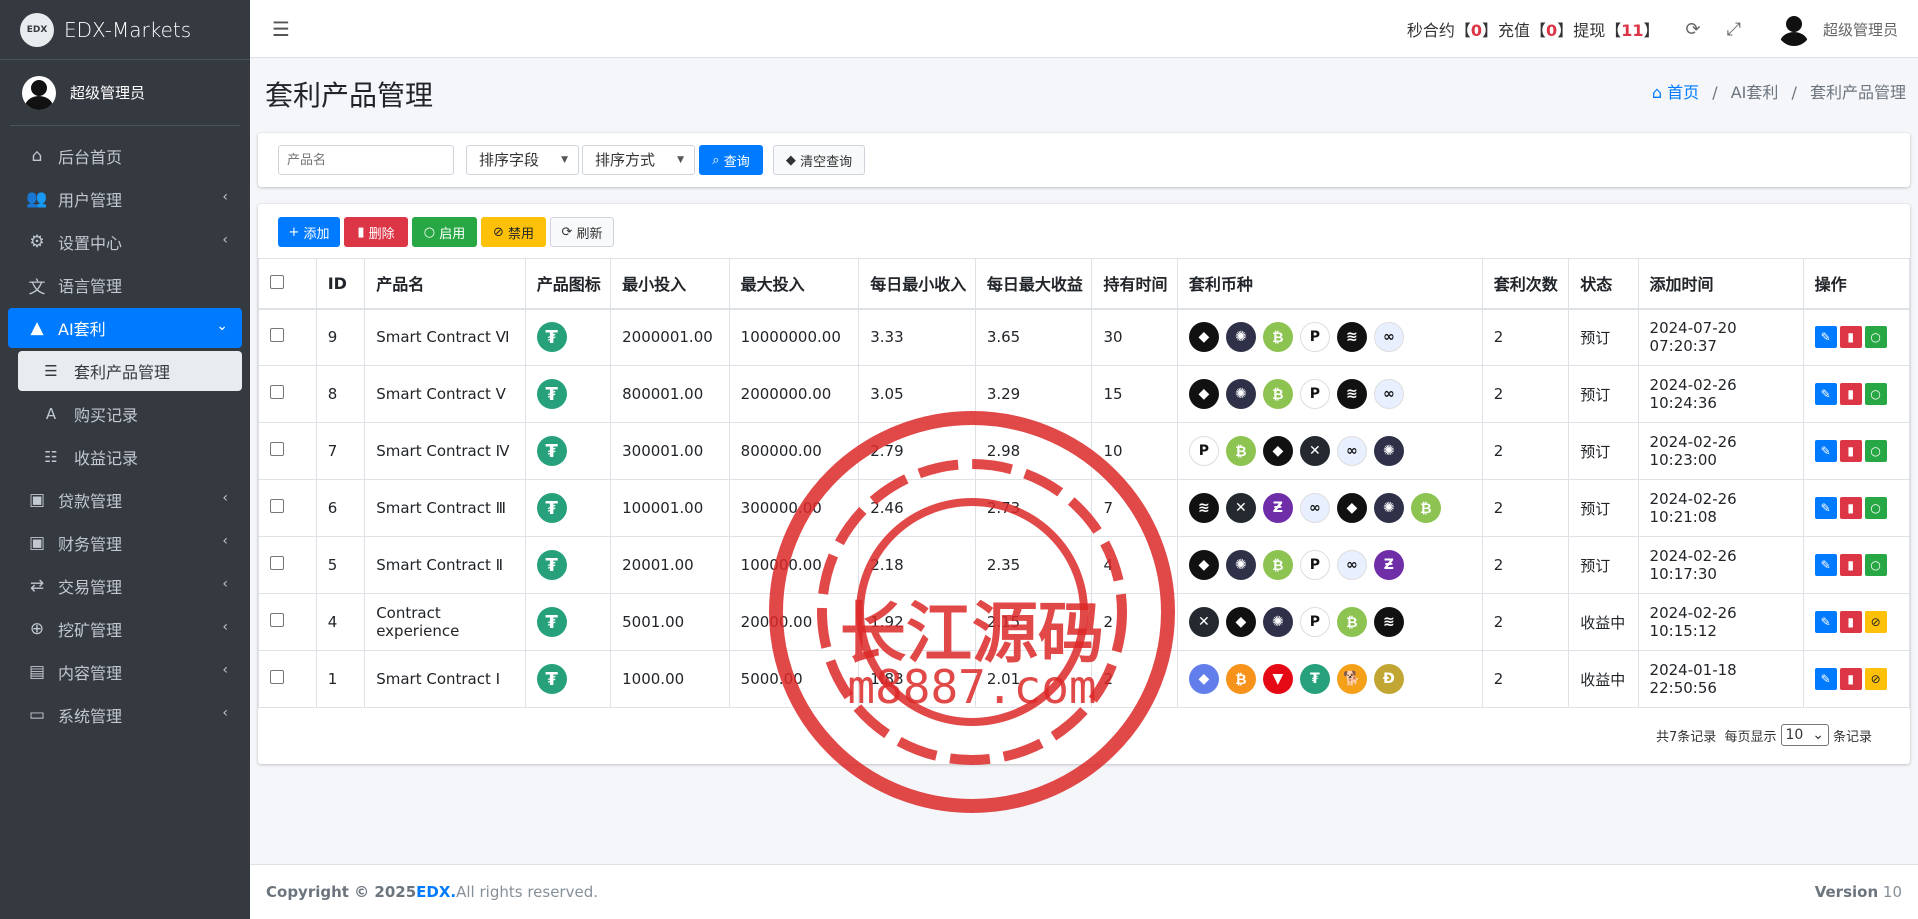 This screenshot has width=1918, height=919. What do you see at coordinates (130, 457) in the screenshot?
I see `sidebar-subitem-2: ☷ 收益记录` at bounding box center [130, 457].